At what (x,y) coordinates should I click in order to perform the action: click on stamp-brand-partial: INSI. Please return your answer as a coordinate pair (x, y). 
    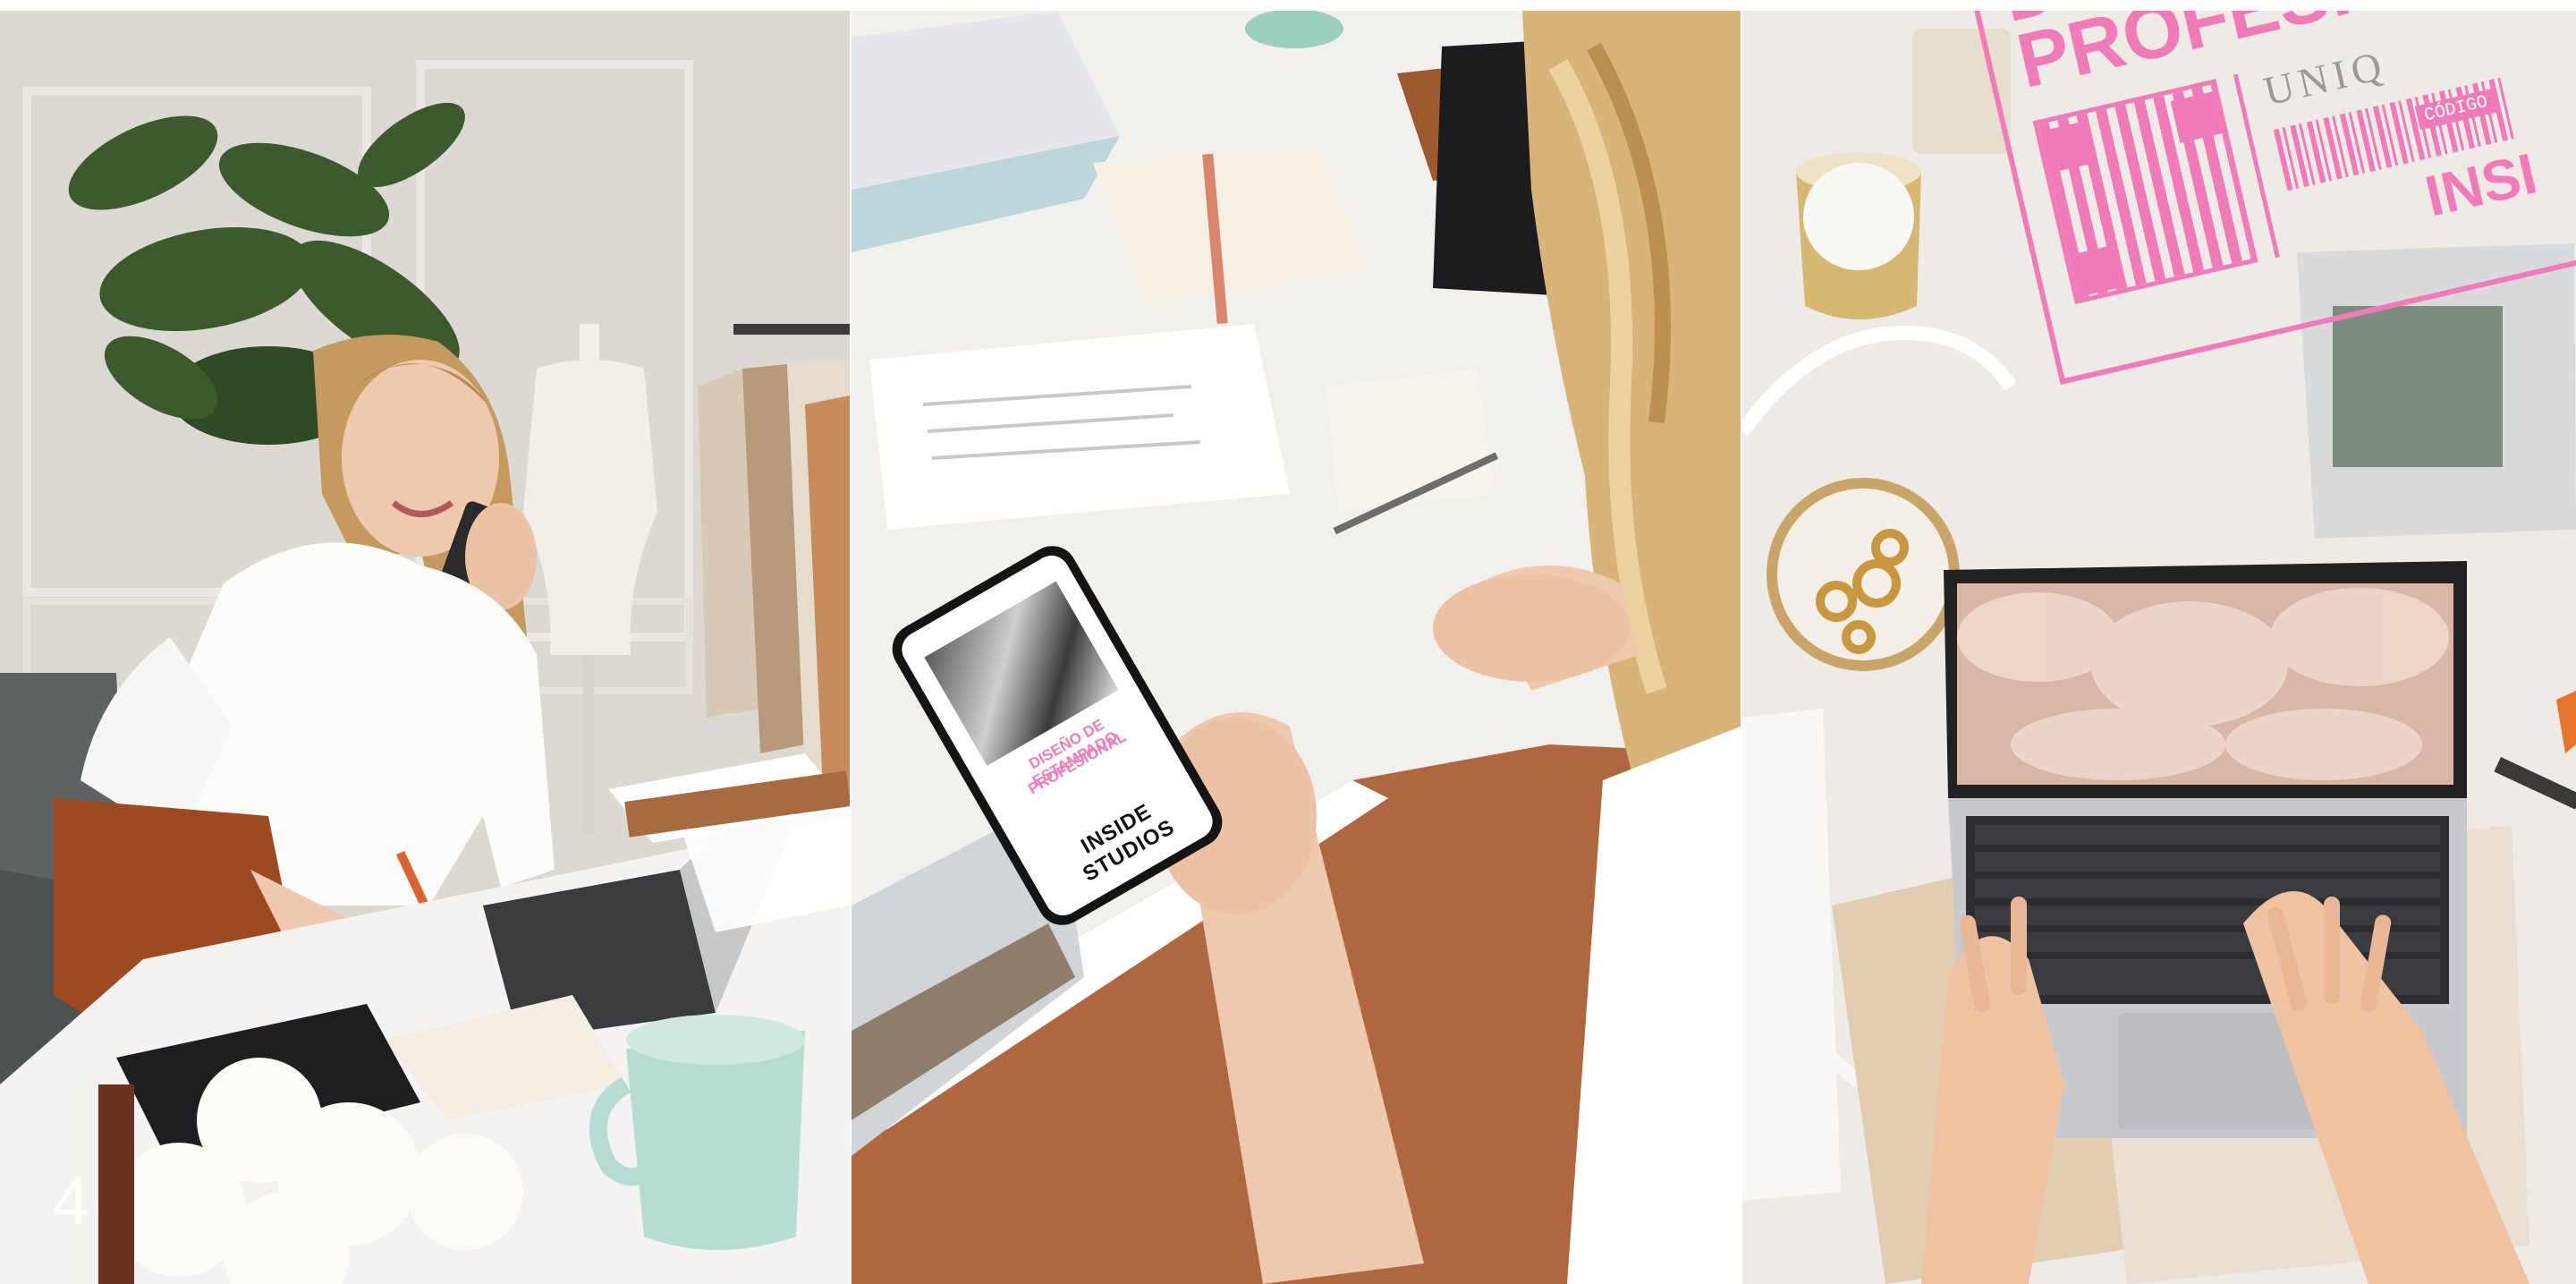
    Looking at the image, I should click on (2481, 184).